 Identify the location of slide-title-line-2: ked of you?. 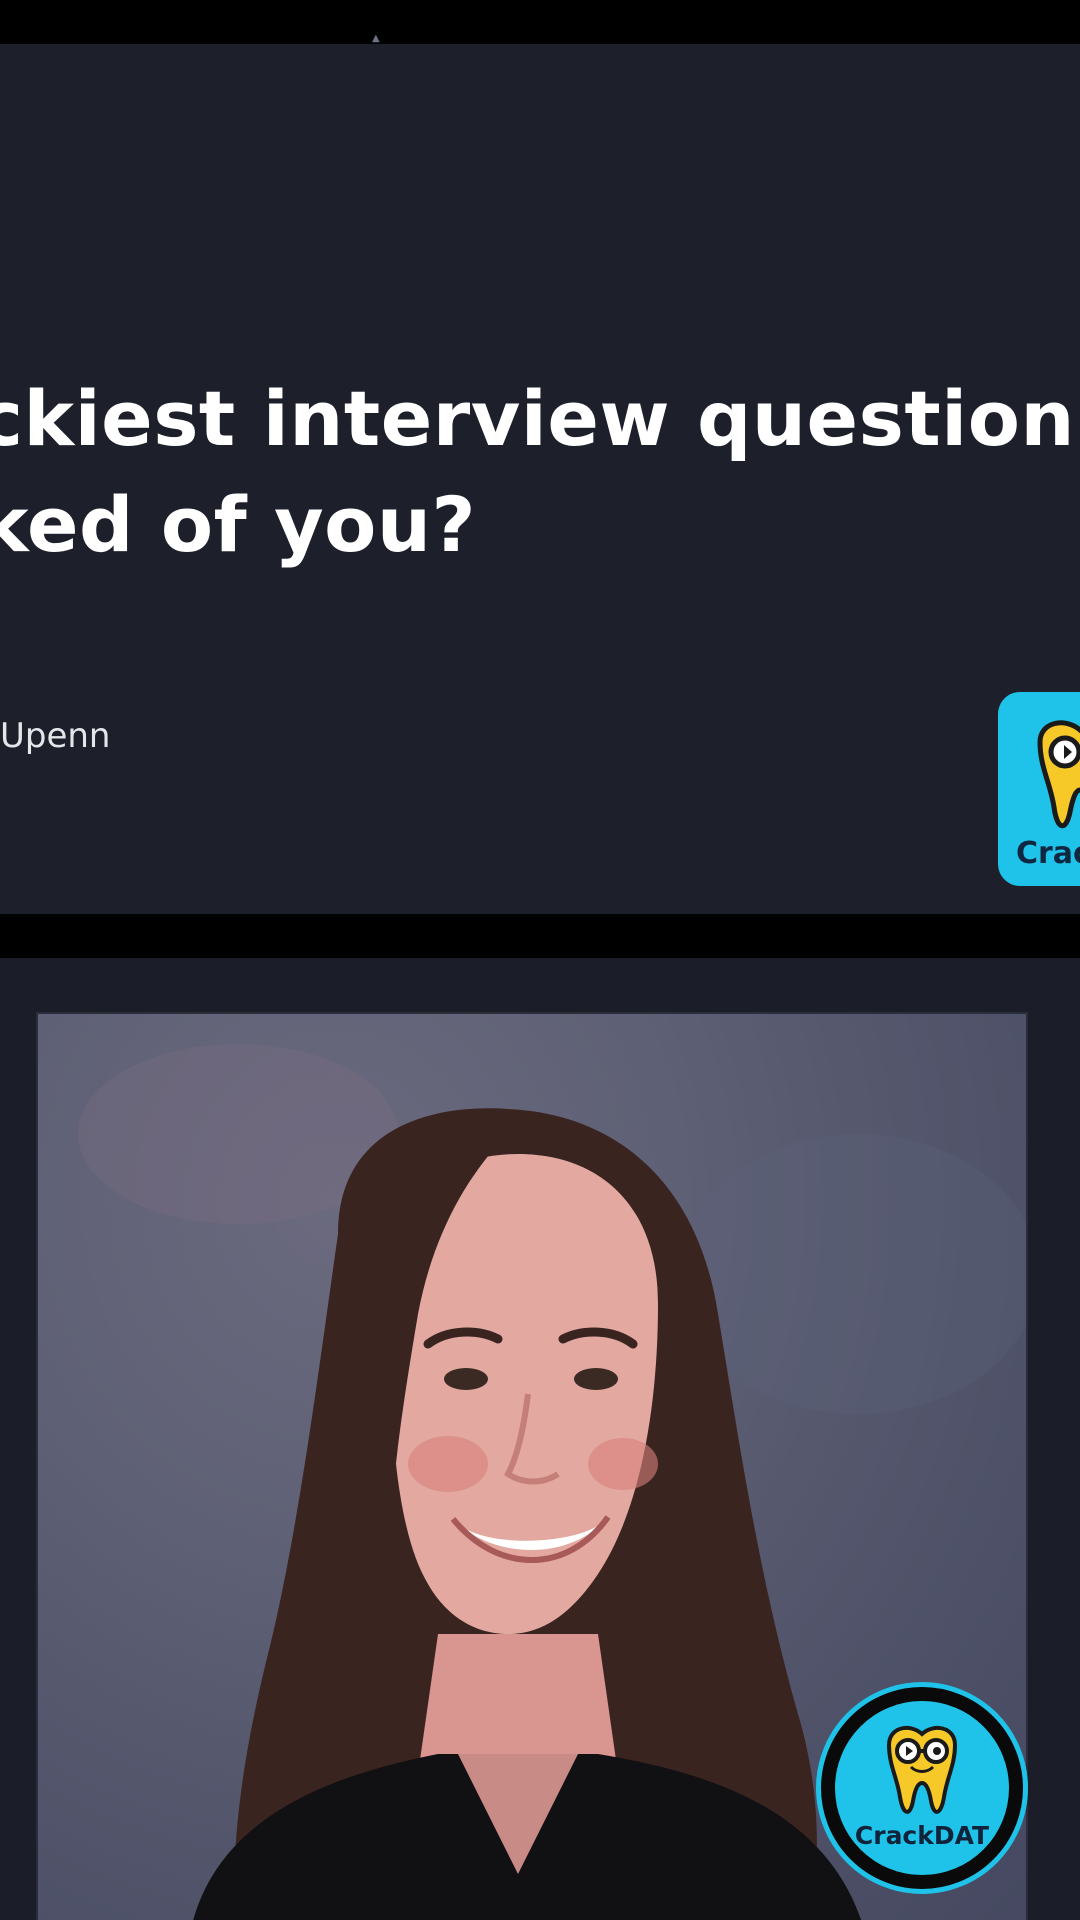
(238, 524).